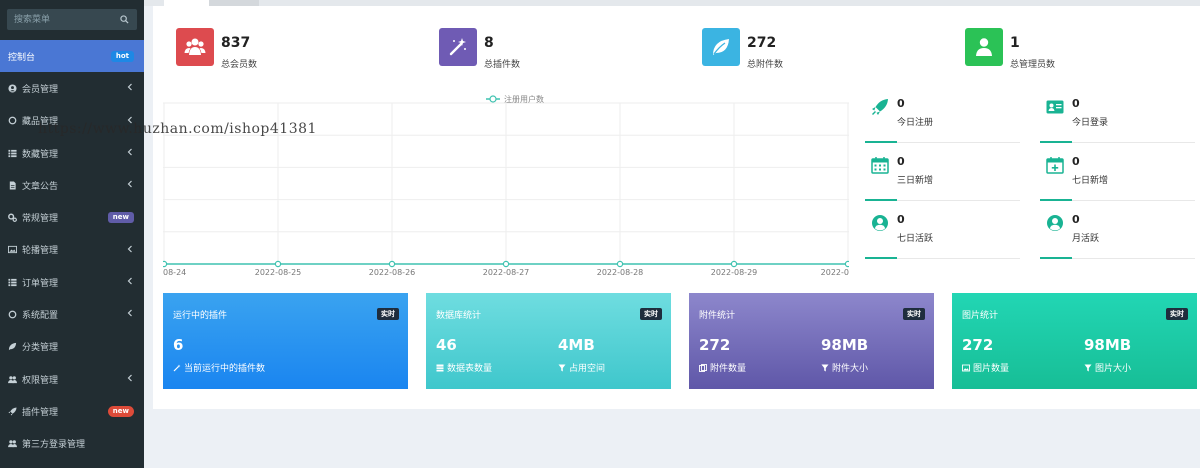 This screenshot has width=1200, height=468. I want to click on stat-value: 8, so click(489, 43).